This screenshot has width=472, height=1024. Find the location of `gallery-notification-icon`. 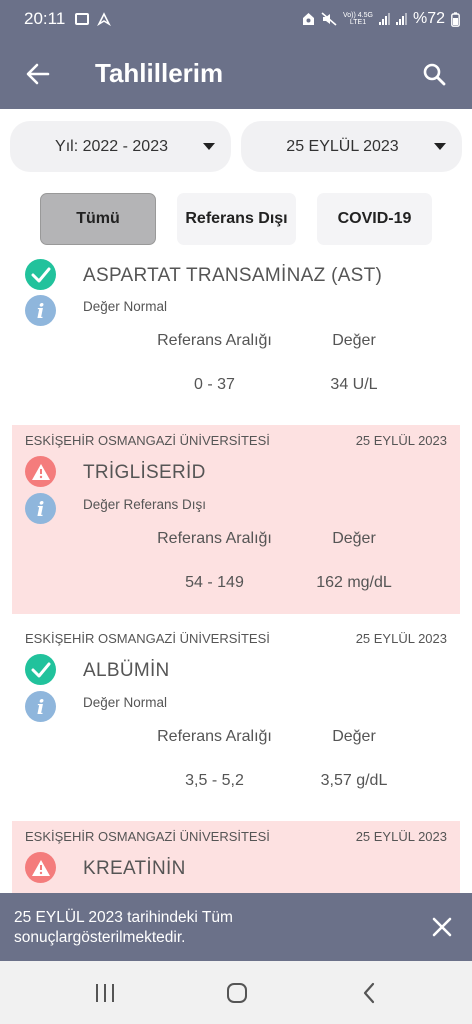

gallery-notification-icon is located at coordinates (82, 19).